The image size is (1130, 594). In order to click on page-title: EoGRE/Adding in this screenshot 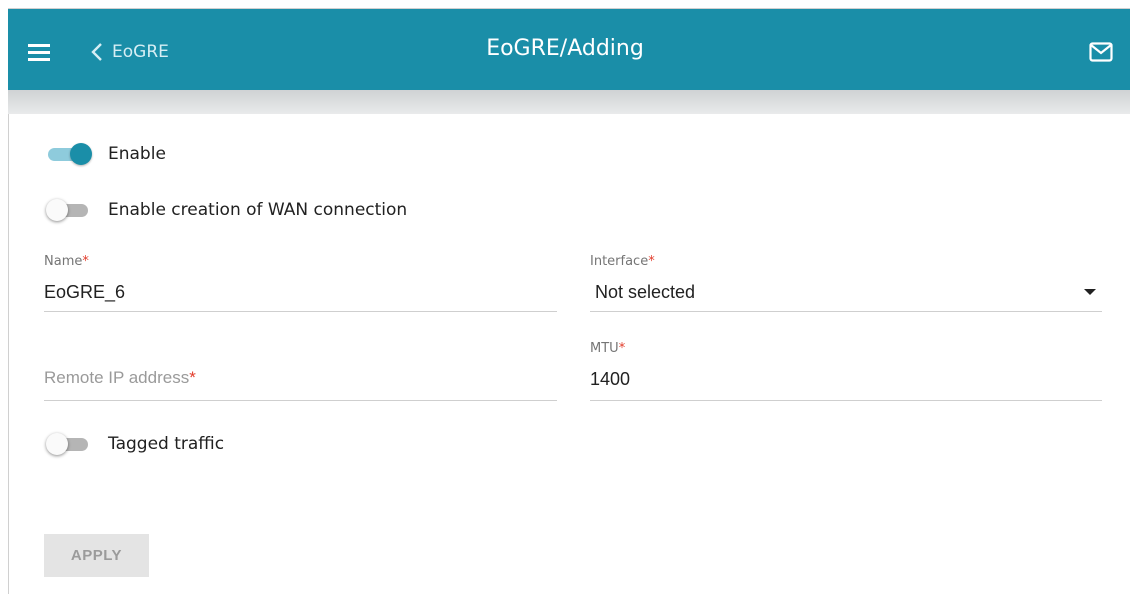, I will do `click(565, 48)`.